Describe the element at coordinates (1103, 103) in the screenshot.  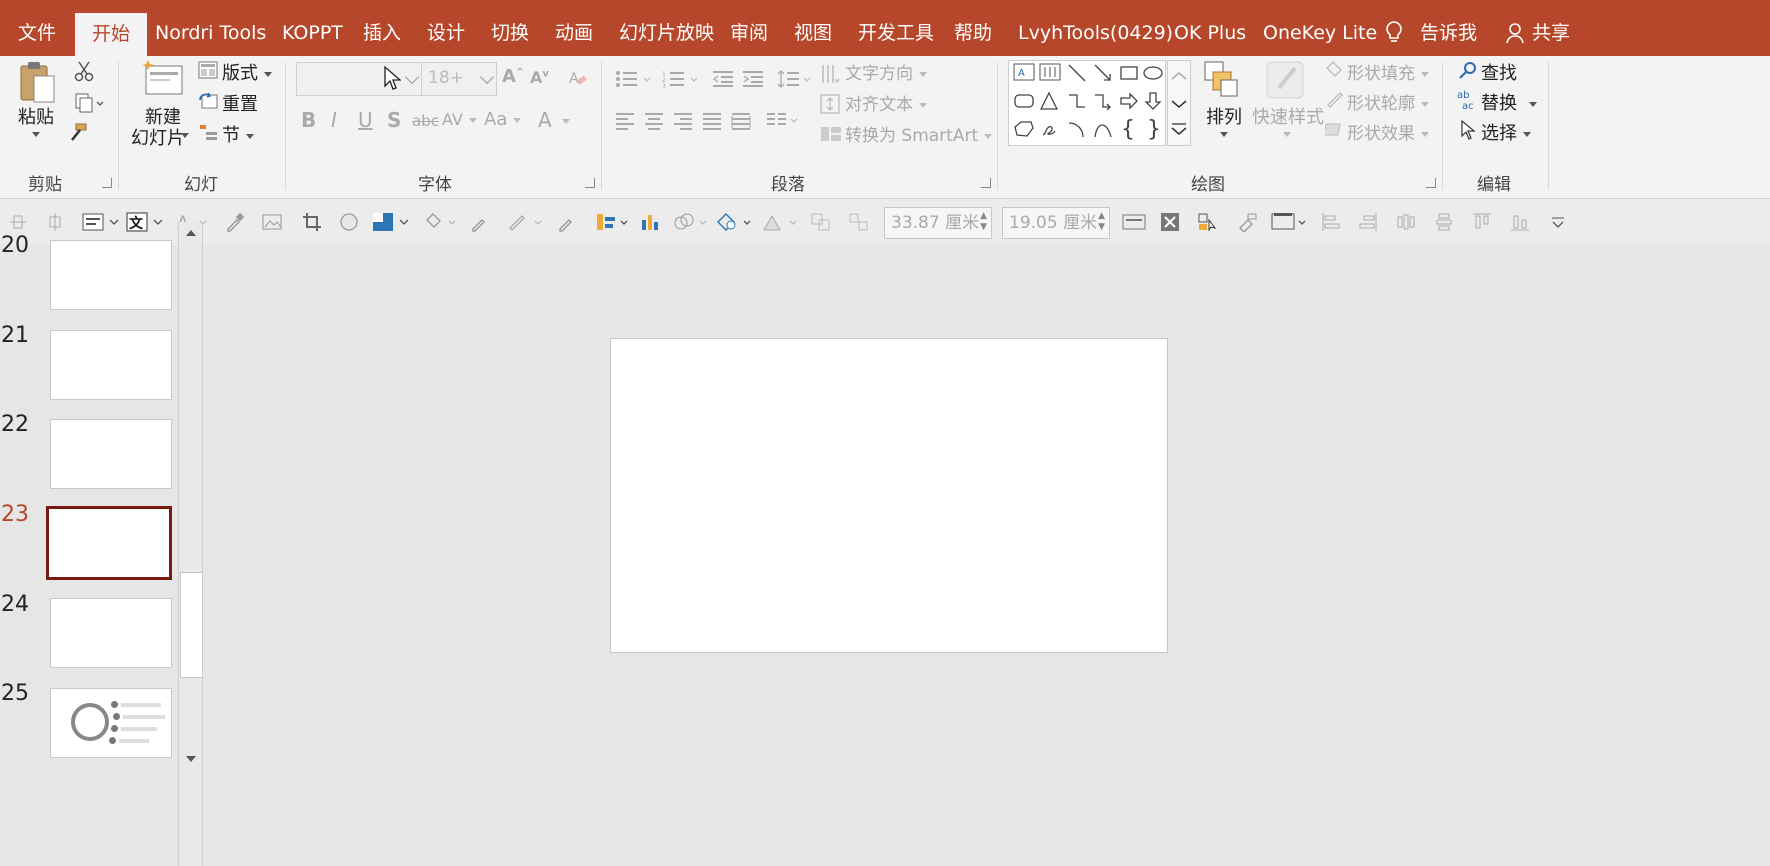
I see `shape-elbow-arrow-icon` at that location.